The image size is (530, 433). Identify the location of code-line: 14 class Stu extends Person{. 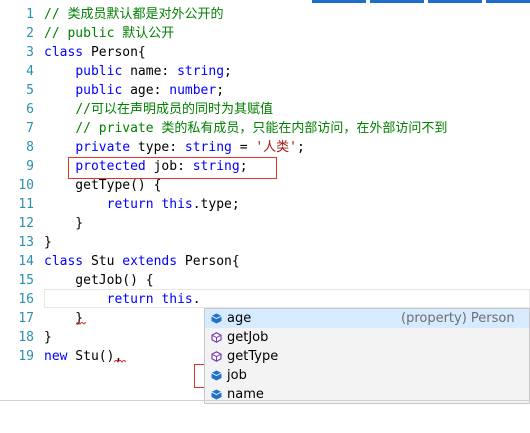
(265, 261).